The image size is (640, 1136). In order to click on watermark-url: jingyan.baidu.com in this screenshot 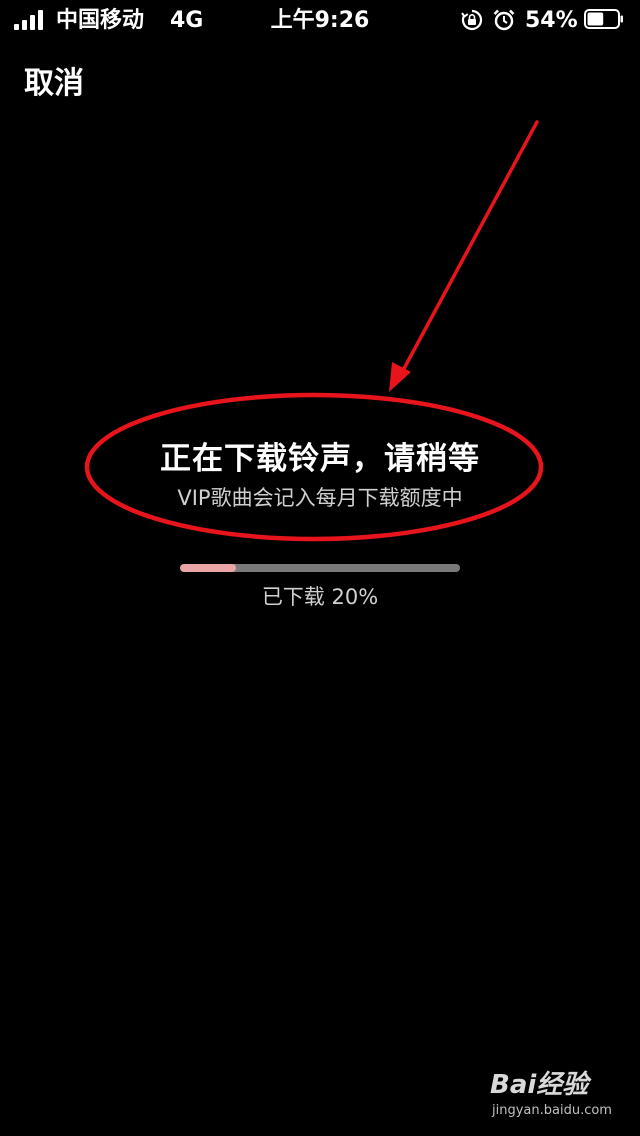, I will do `click(552, 1110)`.